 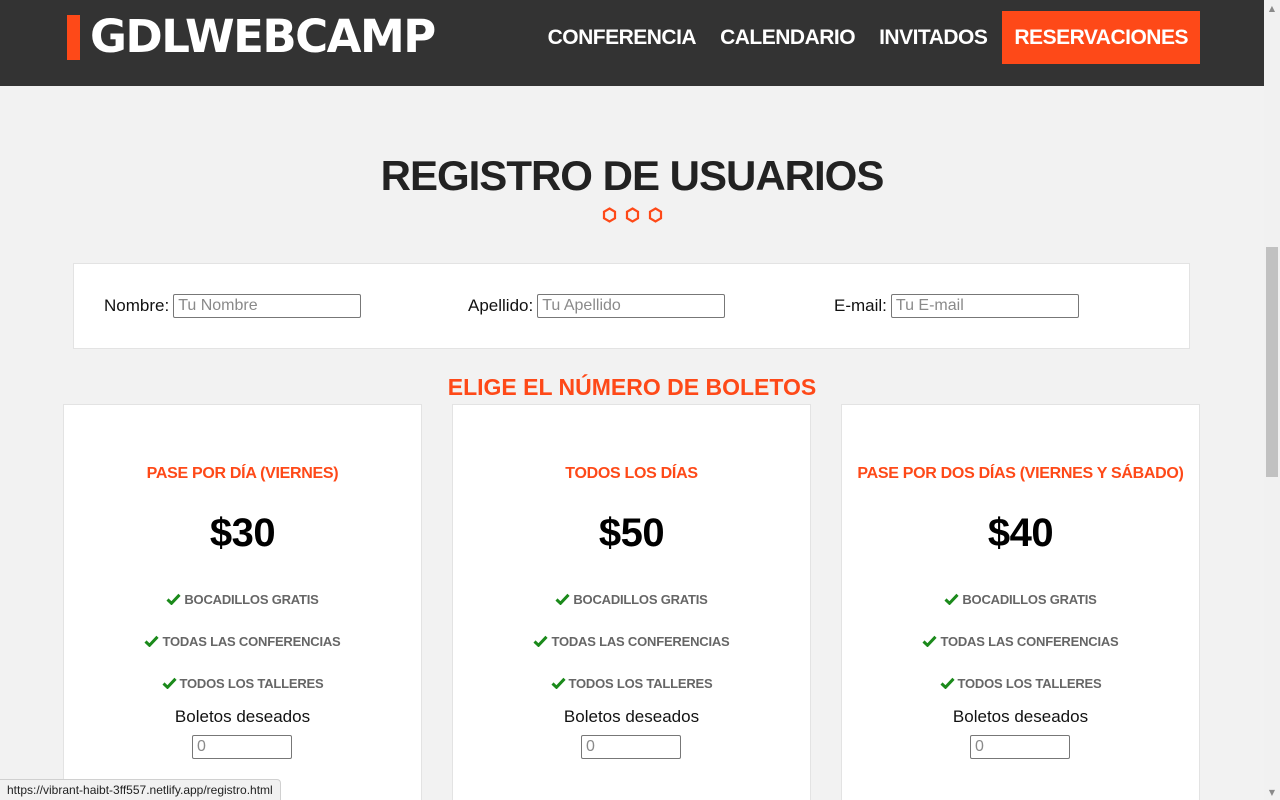 What do you see at coordinates (933, 37) in the screenshot?
I see `nav-link-invitados: INVITADOS` at bounding box center [933, 37].